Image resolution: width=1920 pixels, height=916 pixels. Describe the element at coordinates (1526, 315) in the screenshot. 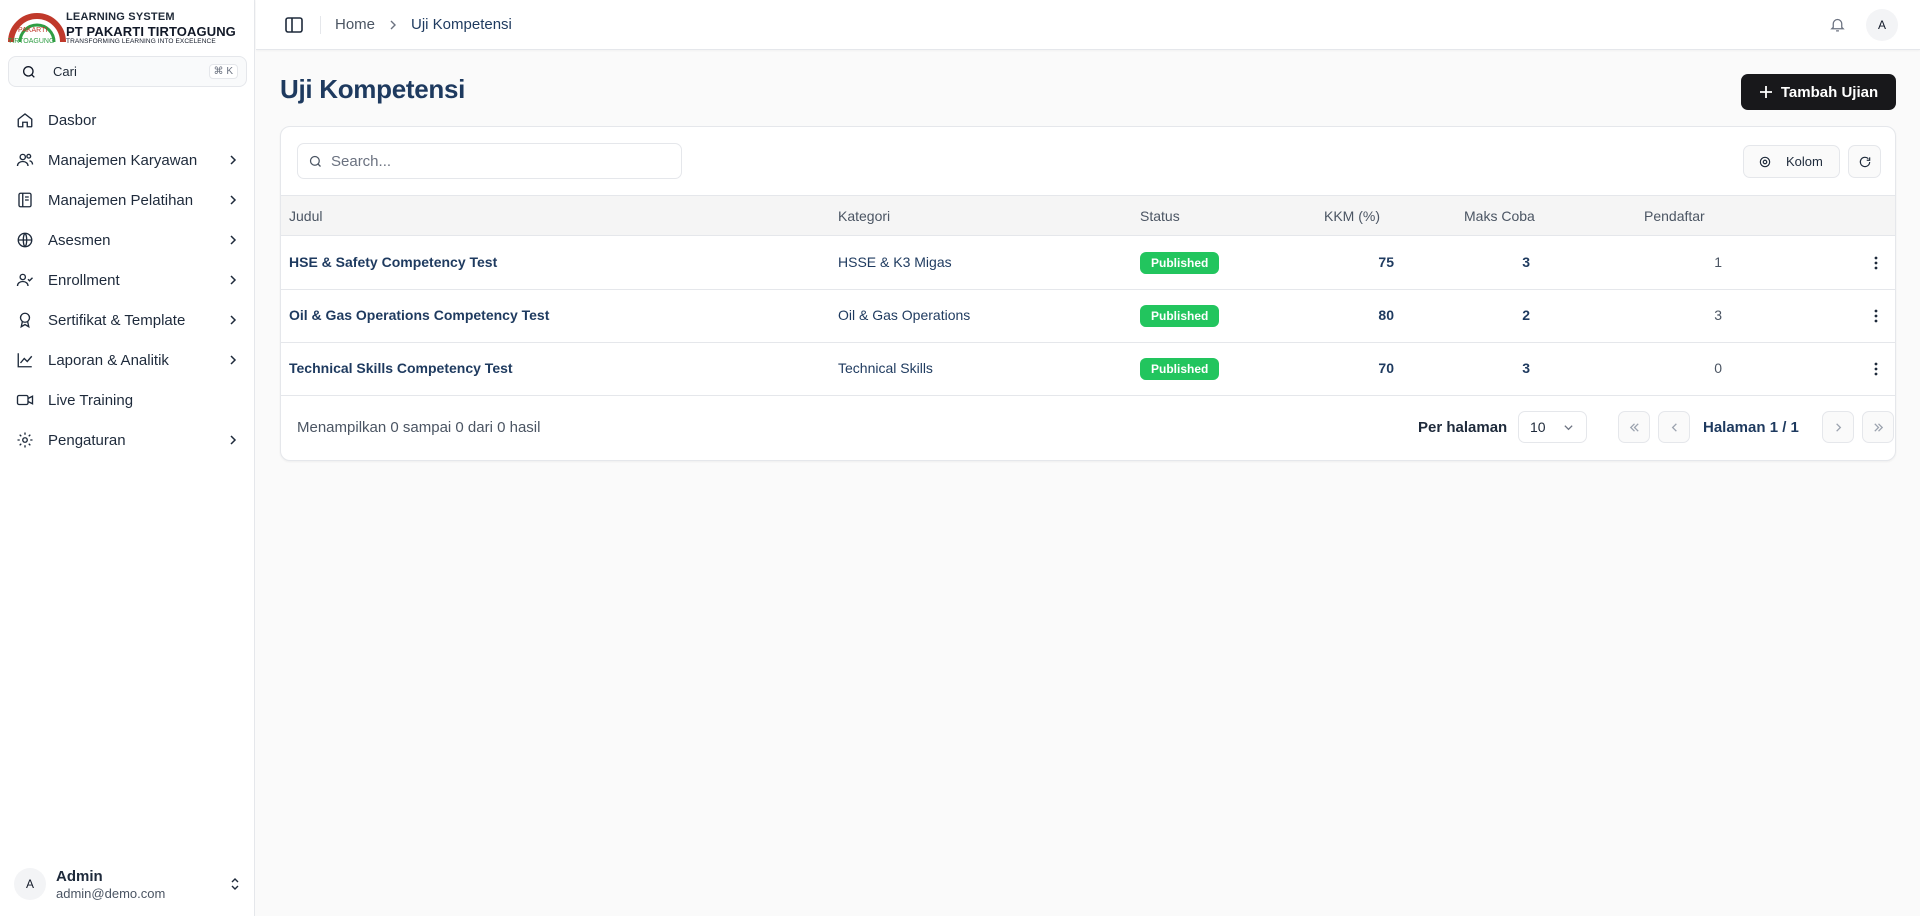

I see `exam-max-attempts: 2` at that location.